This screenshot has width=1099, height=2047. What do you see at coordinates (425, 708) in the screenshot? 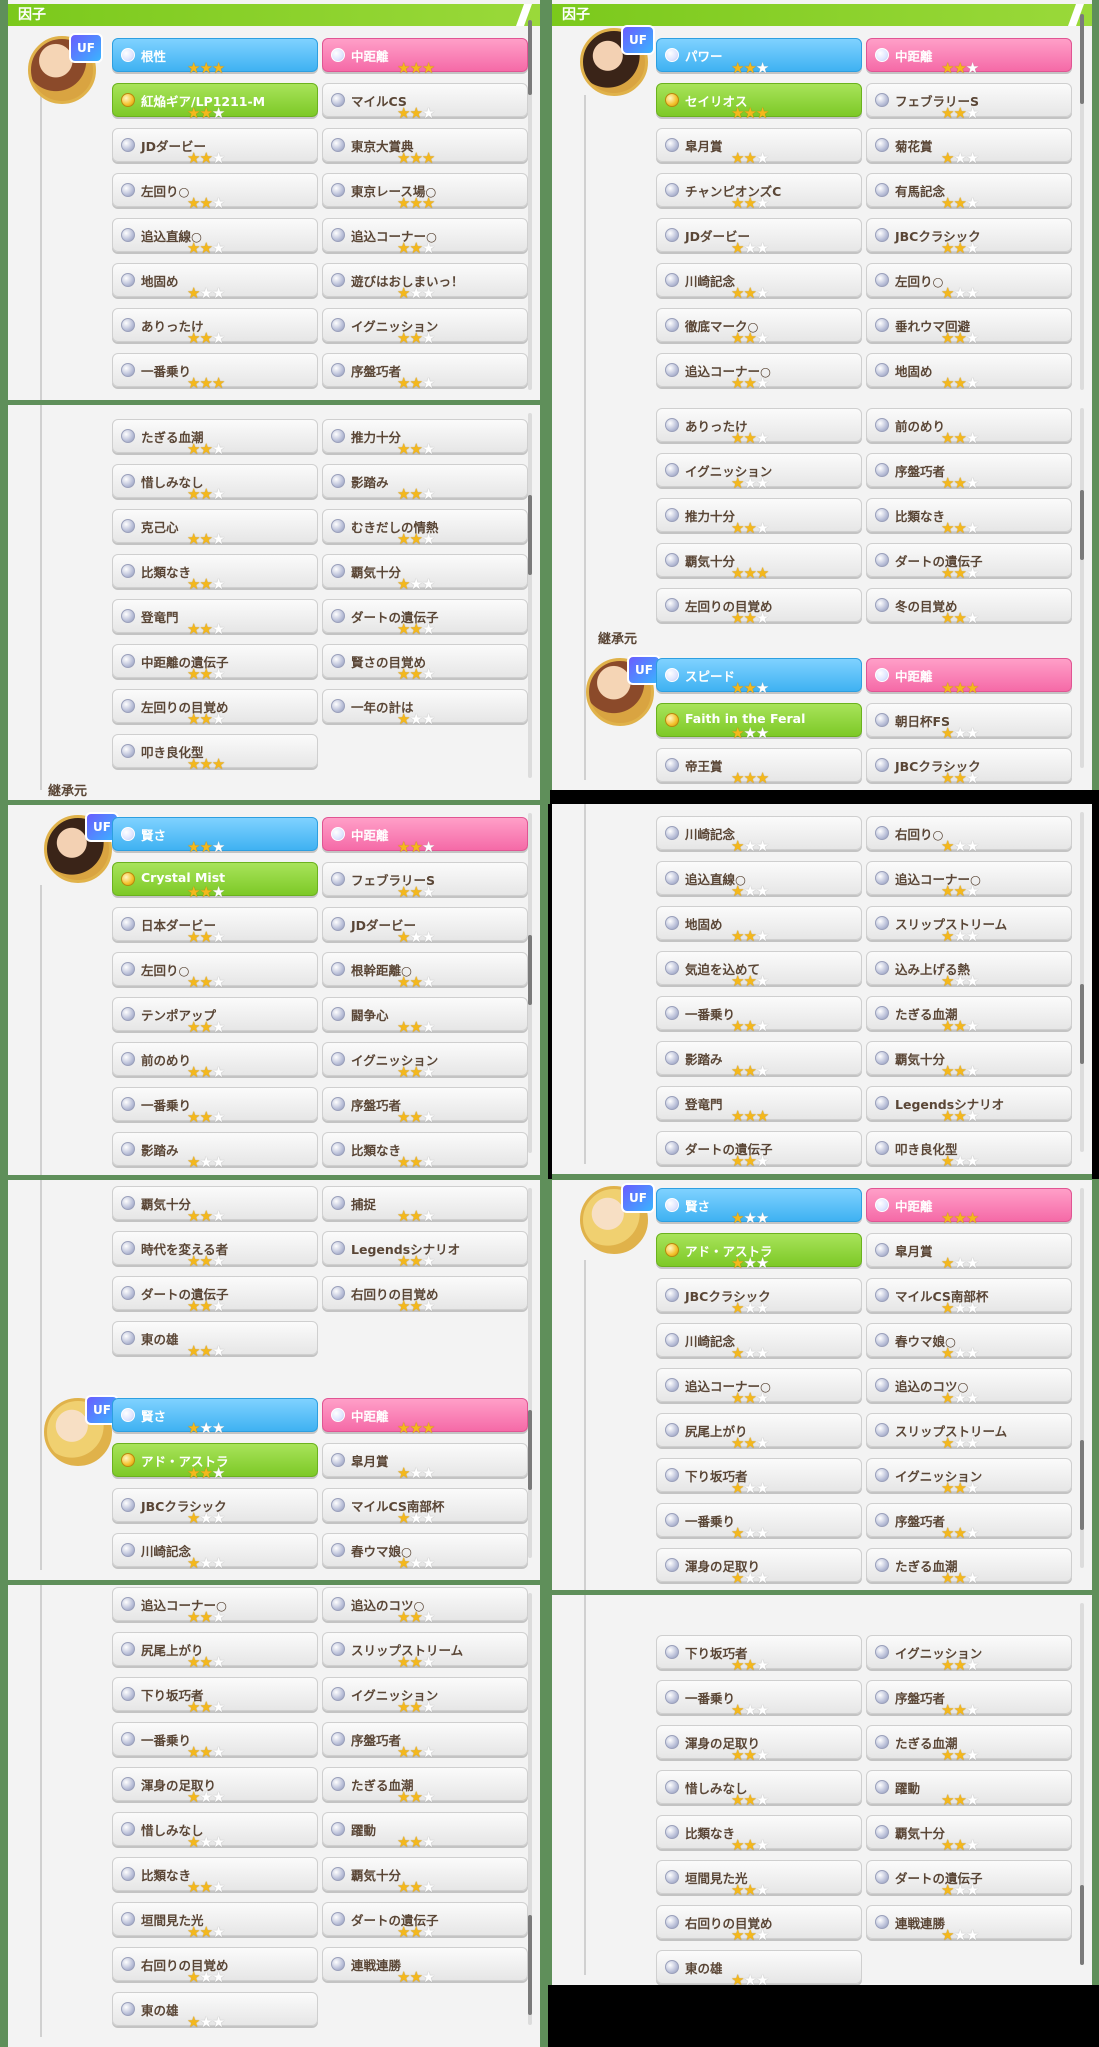
I see `factor-card: 一年の計は ★★★` at bounding box center [425, 708].